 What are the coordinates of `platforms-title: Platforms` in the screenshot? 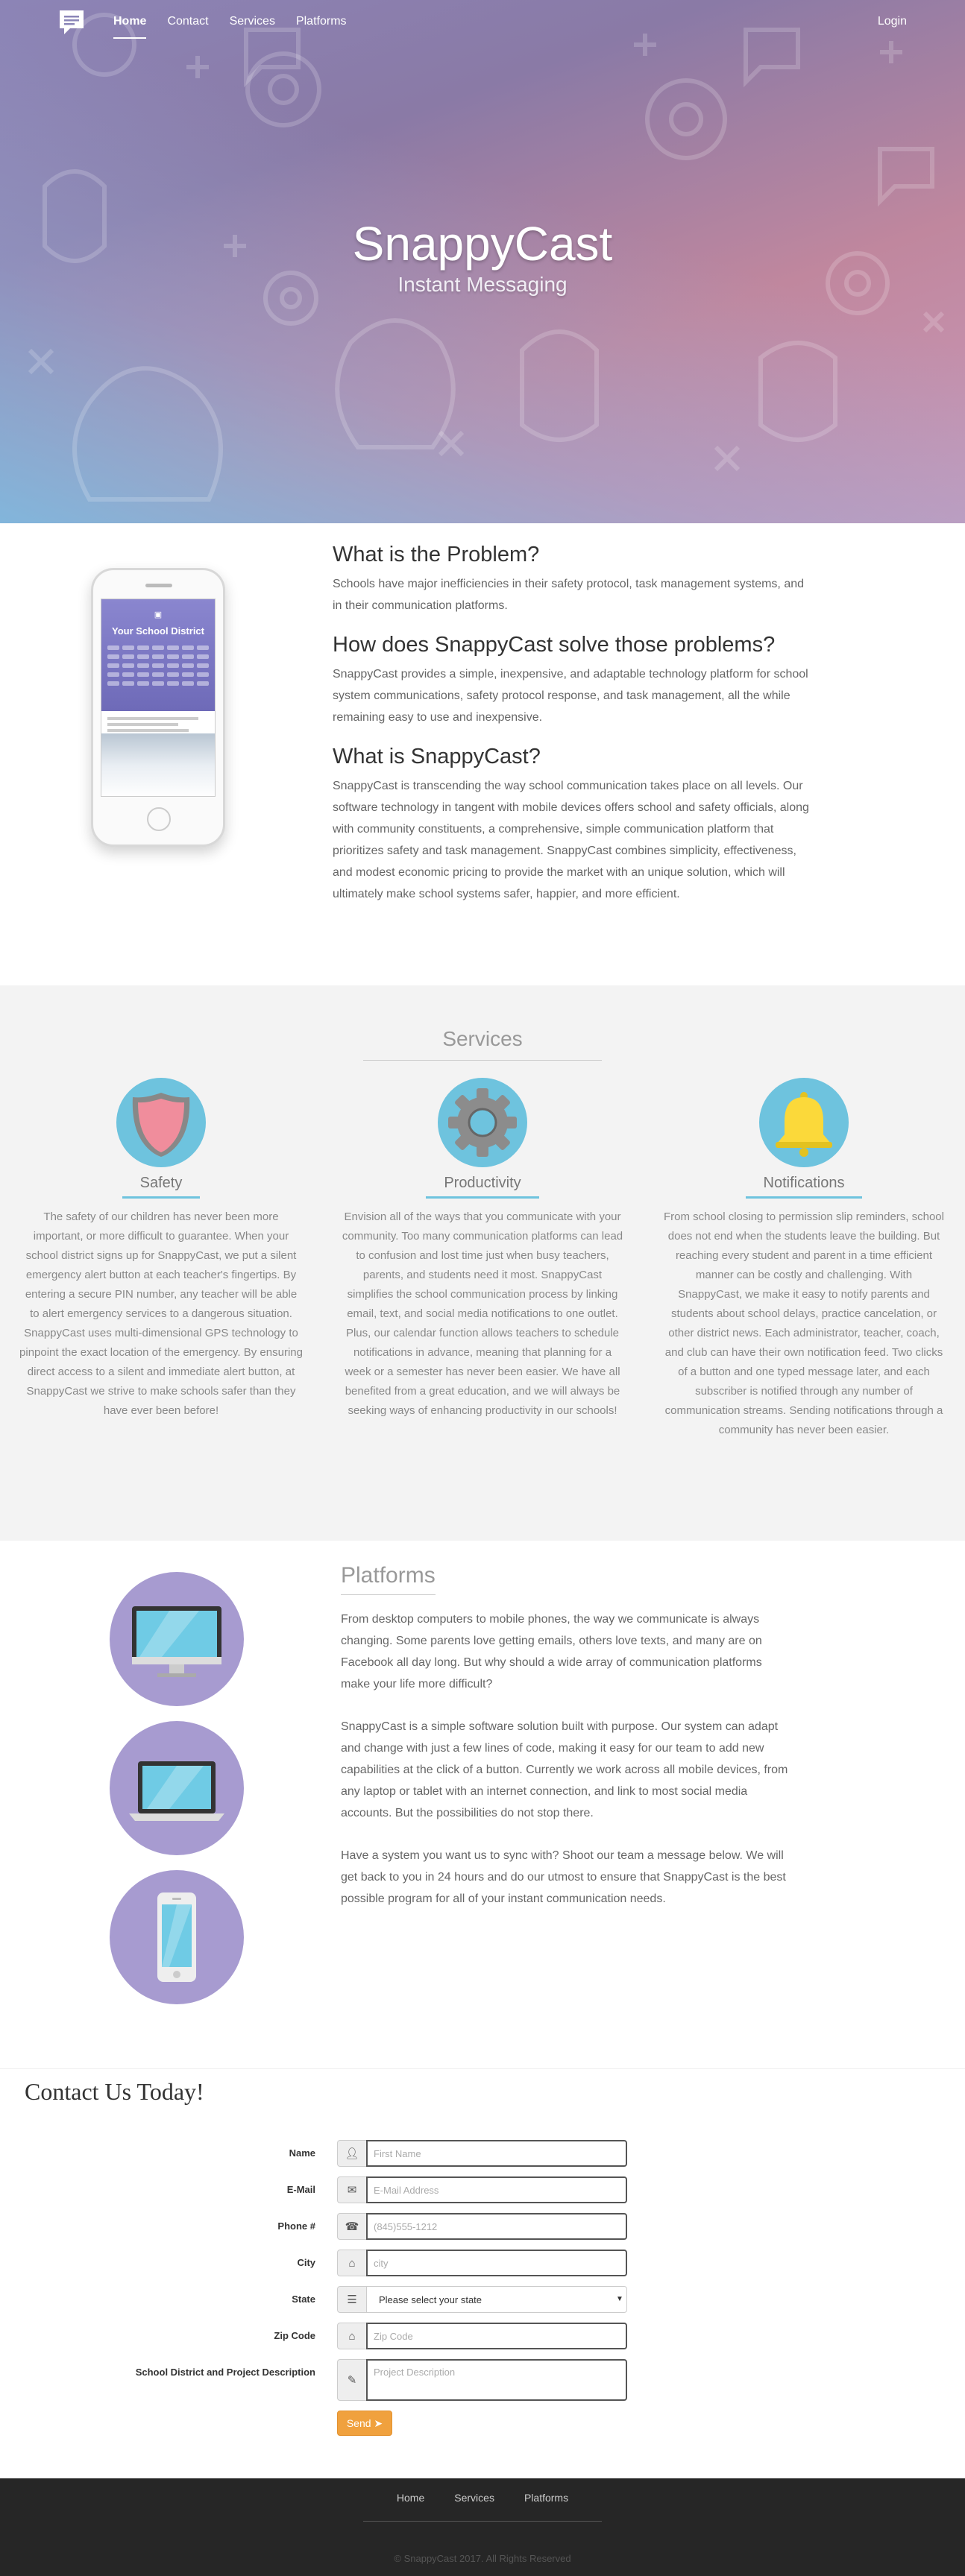 It's located at (388, 1579).